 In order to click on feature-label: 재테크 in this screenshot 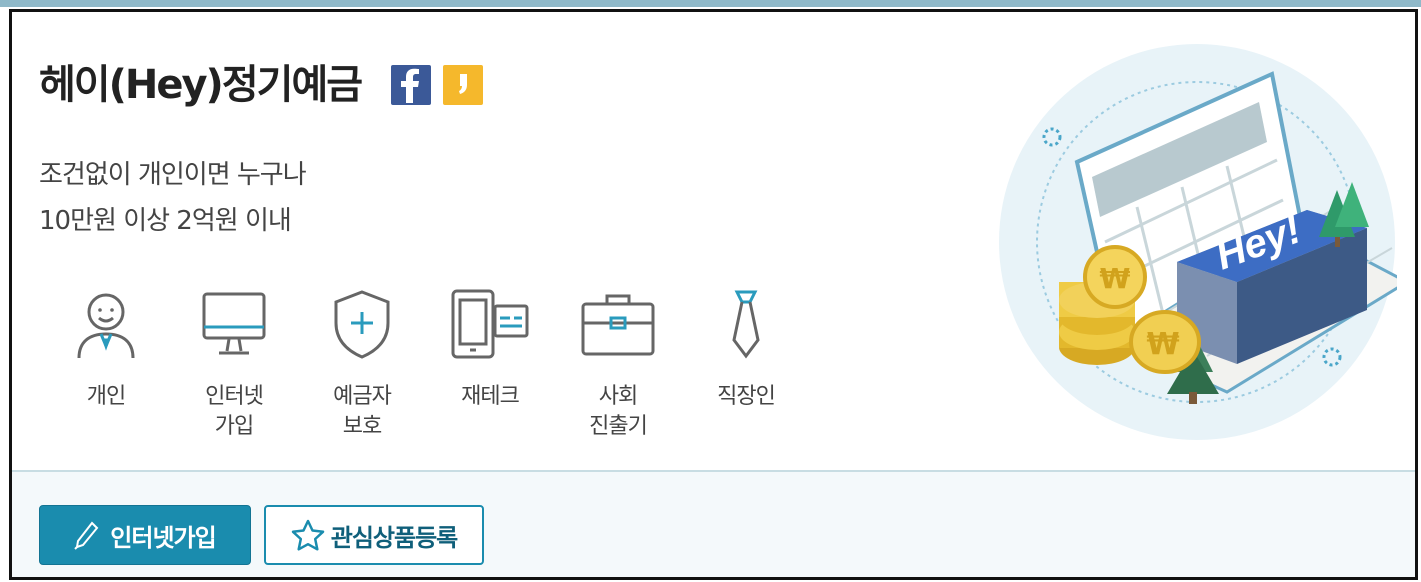, I will do `click(490, 396)`.